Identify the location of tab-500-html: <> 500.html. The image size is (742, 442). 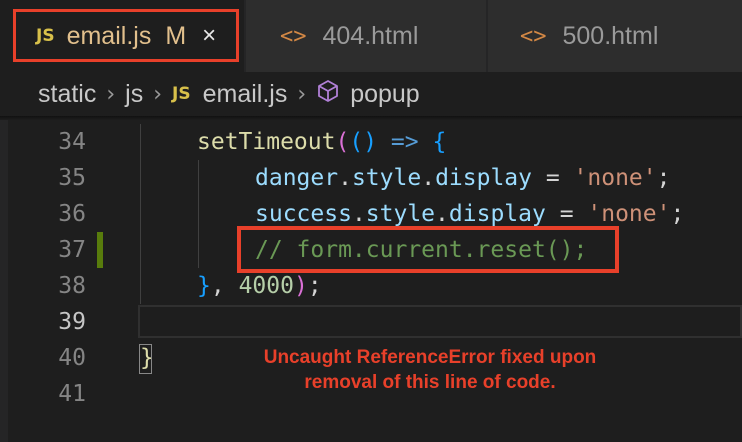
(615, 36).